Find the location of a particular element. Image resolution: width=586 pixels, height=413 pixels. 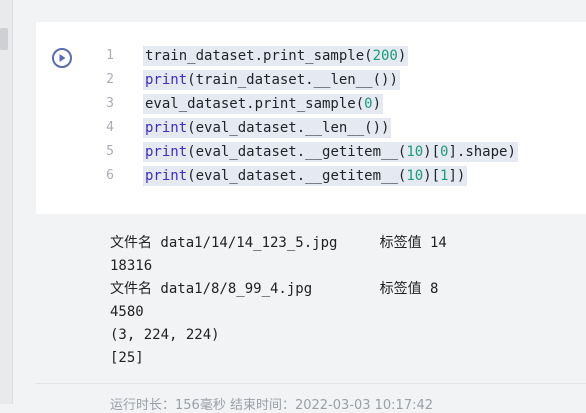

scrollbar-thumb is located at coordinates (4, 39).